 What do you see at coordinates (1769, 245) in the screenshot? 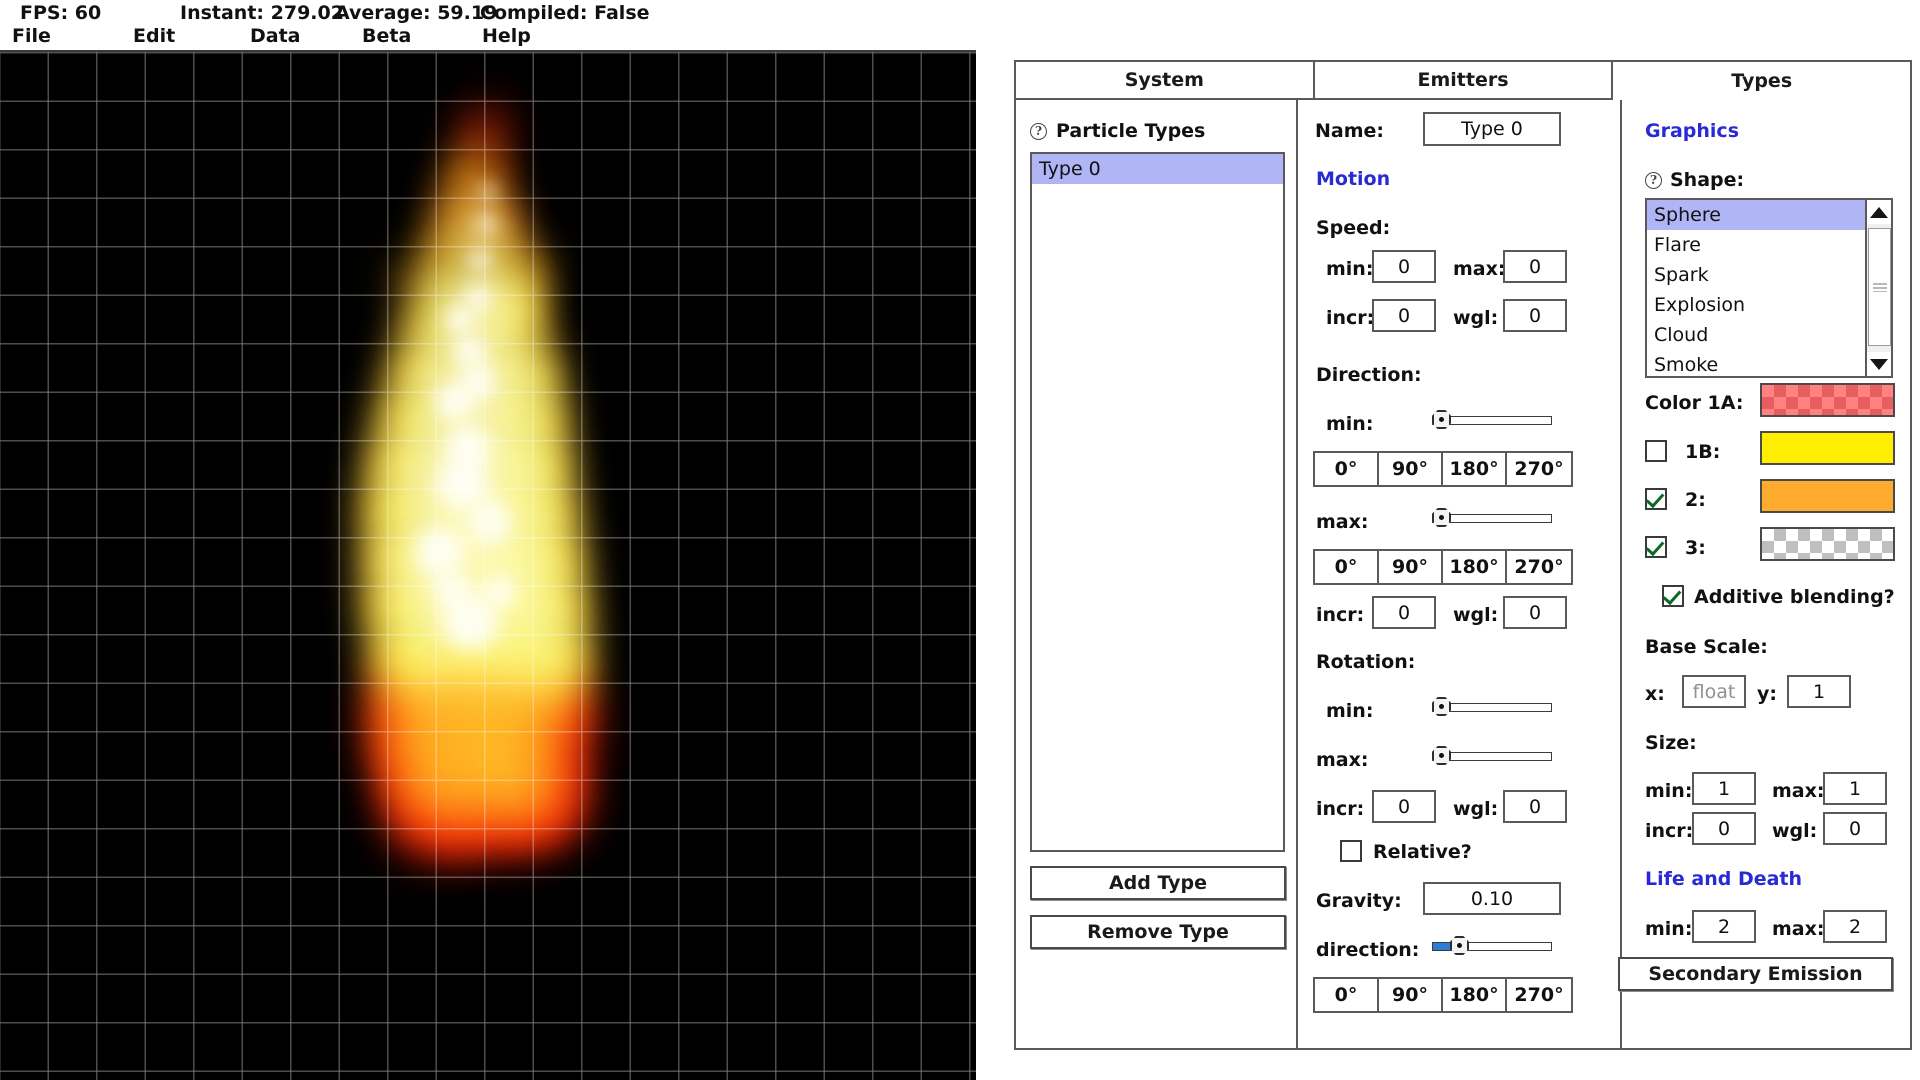
I see `shape-option-flare: Flare` at bounding box center [1769, 245].